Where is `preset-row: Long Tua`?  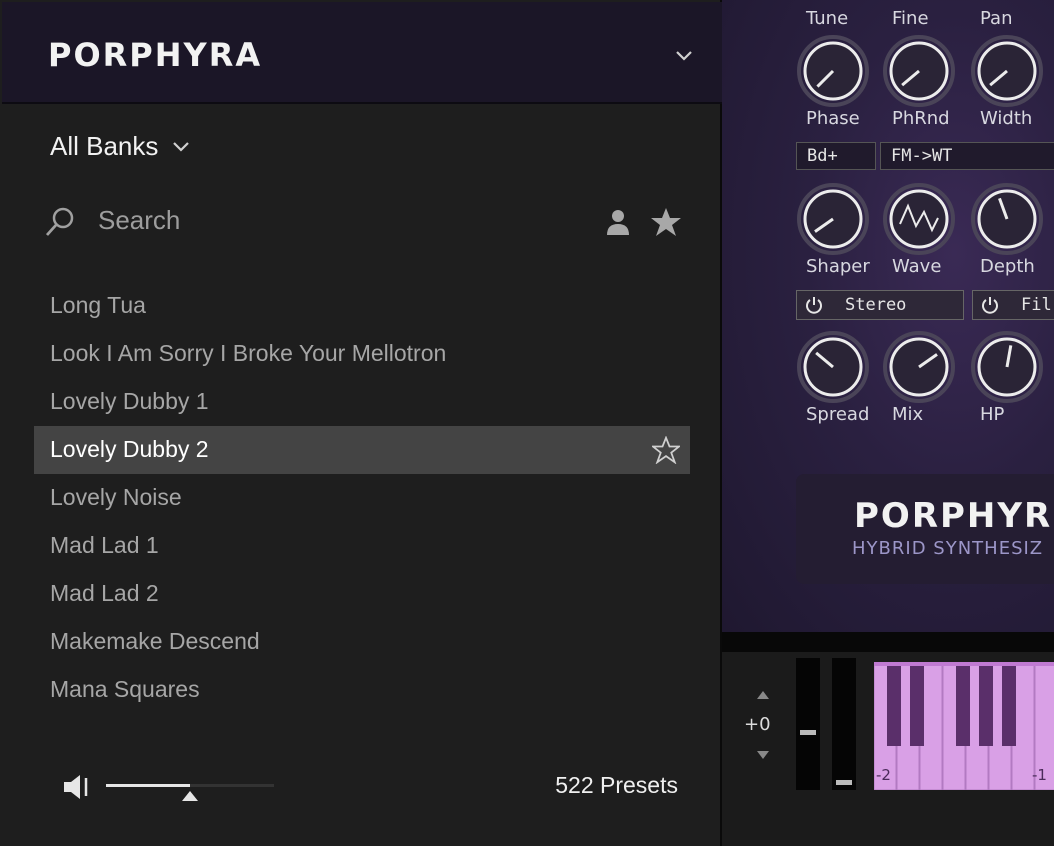
preset-row: Long Tua is located at coordinates (362, 306).